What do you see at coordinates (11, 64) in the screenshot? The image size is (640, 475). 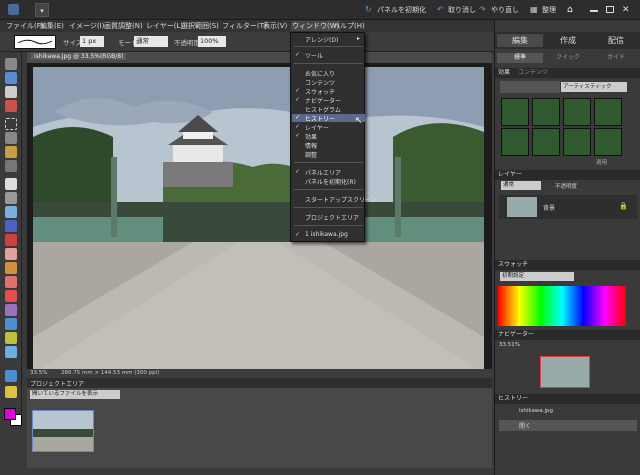 I see `move-tool-icon` at bounding box center [11, 64].